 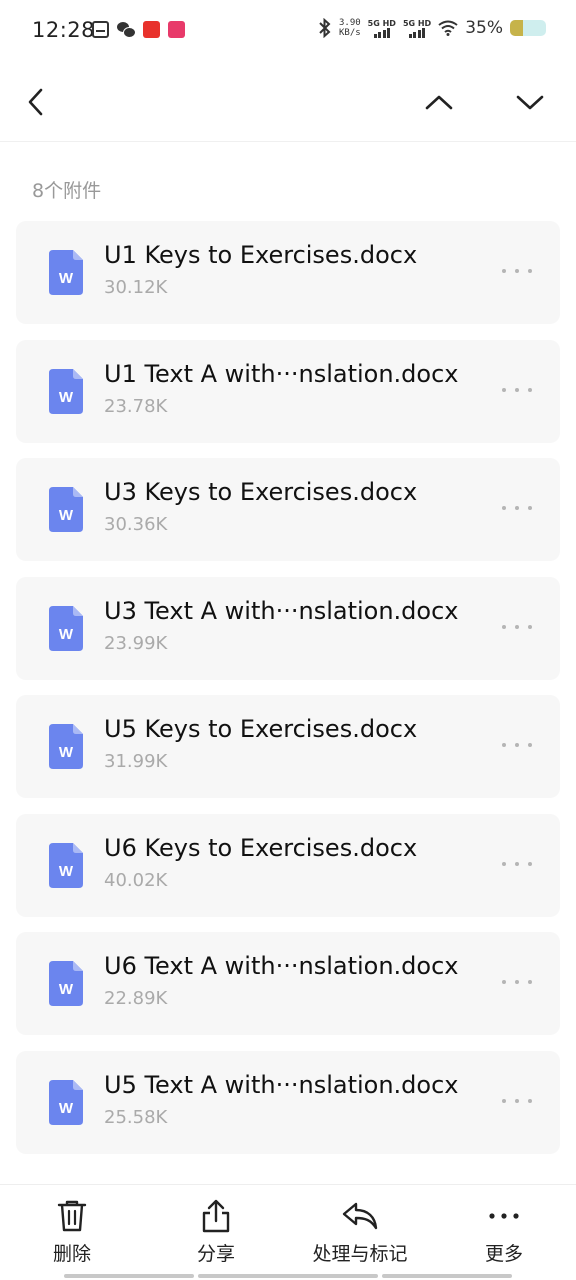 What do you see at coordinates (281, 610) in the screenshot?
I see `attachment-name: U3 Text A with···nslation.docx` at bounding box center [281, 610].